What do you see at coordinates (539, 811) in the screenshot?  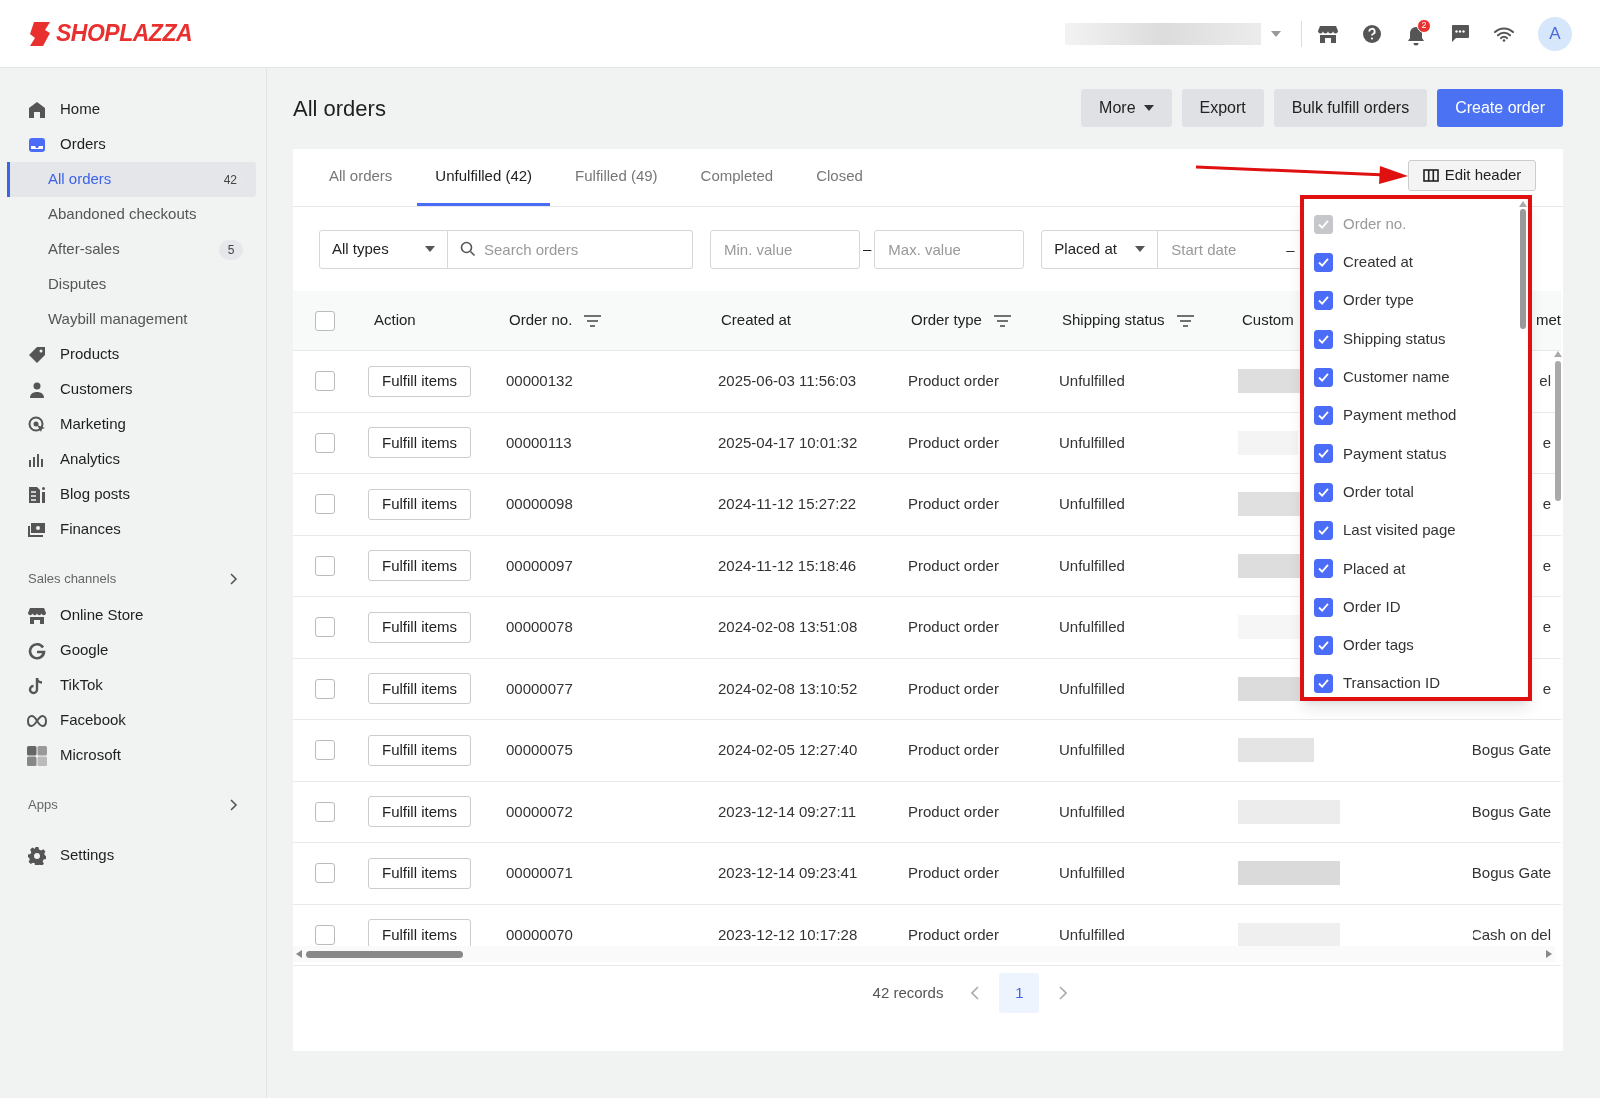 I see `table-cell: 00000072` at bounding box center [539, 811].